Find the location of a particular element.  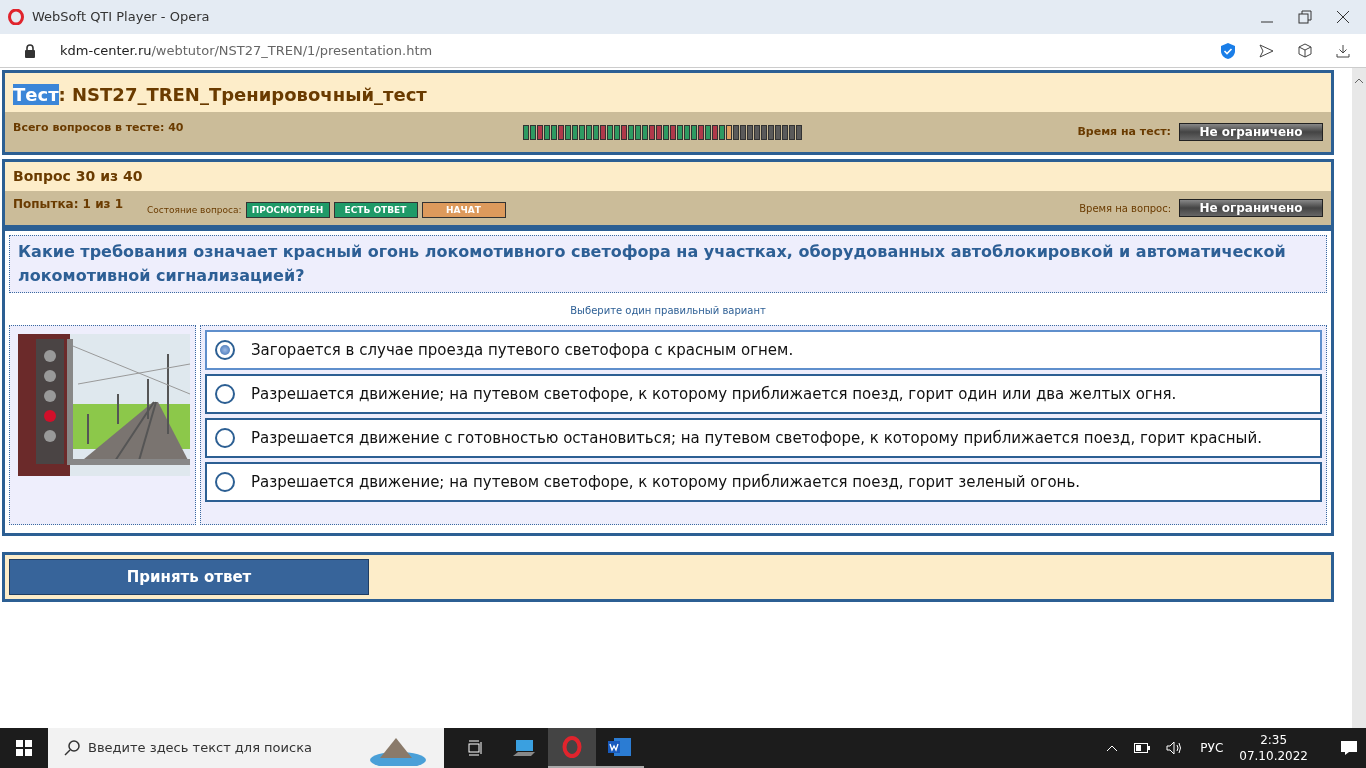

test-time-value: Не ограничено is located at coordinates (1251, 132).